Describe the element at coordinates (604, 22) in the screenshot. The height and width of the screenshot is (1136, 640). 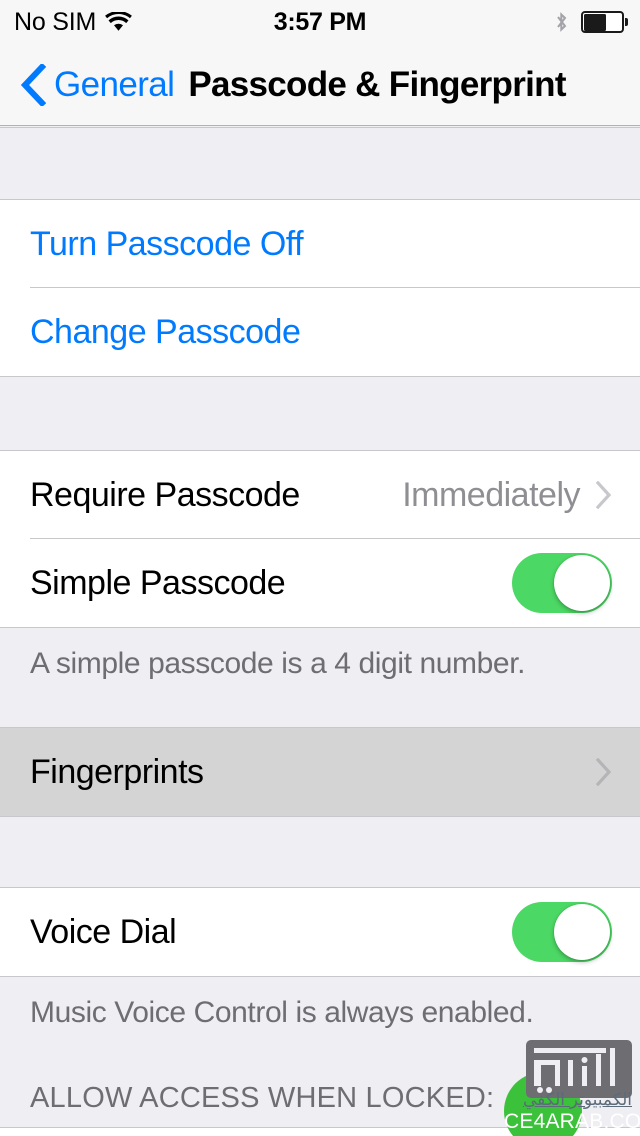
I see `battery-icon` at that location.